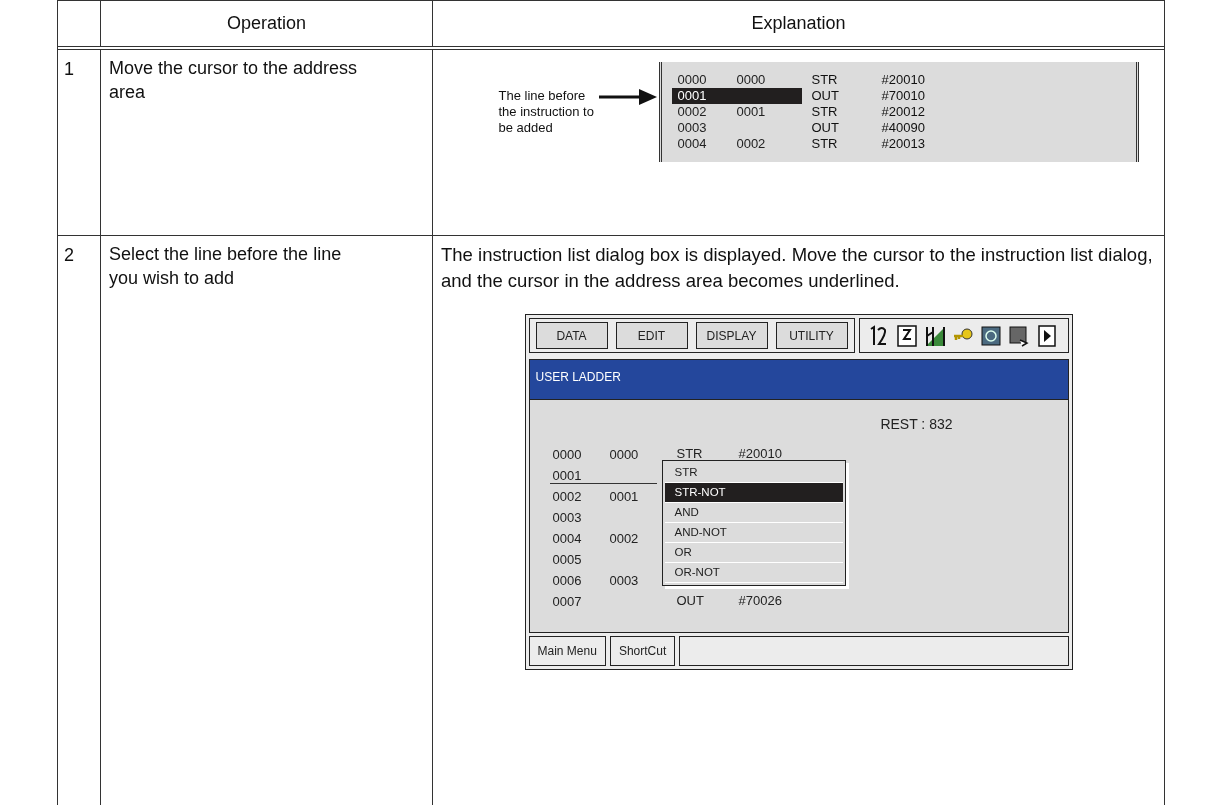 This screenshot has height=805, width=1225. Describe the element at coordinates (692, 128) in the screenshot. I see `listing-address: 0003` at that location.